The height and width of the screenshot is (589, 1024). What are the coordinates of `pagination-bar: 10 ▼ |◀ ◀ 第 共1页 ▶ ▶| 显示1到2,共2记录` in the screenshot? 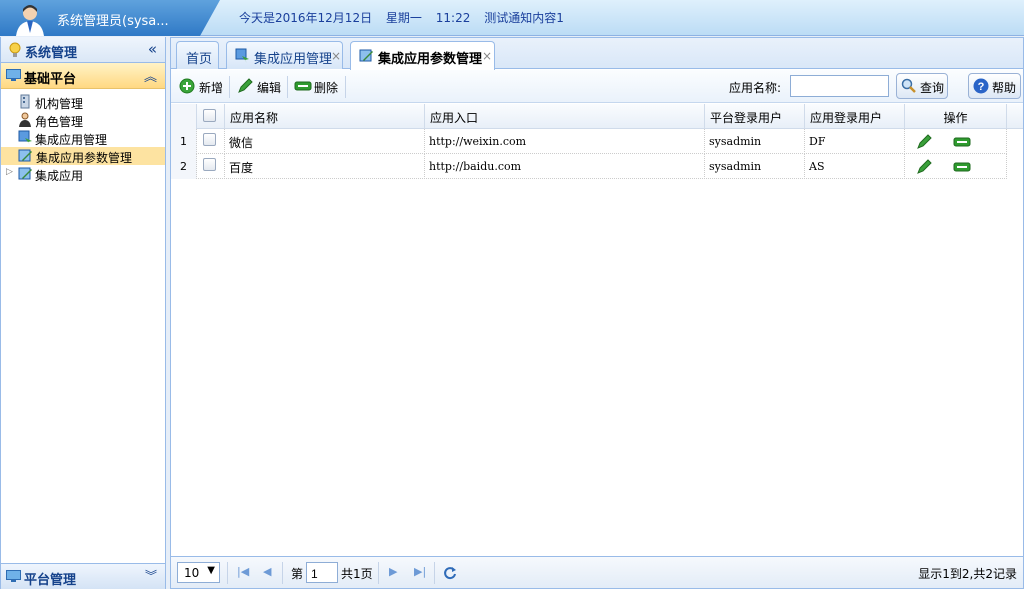 It's located at (597, 572).